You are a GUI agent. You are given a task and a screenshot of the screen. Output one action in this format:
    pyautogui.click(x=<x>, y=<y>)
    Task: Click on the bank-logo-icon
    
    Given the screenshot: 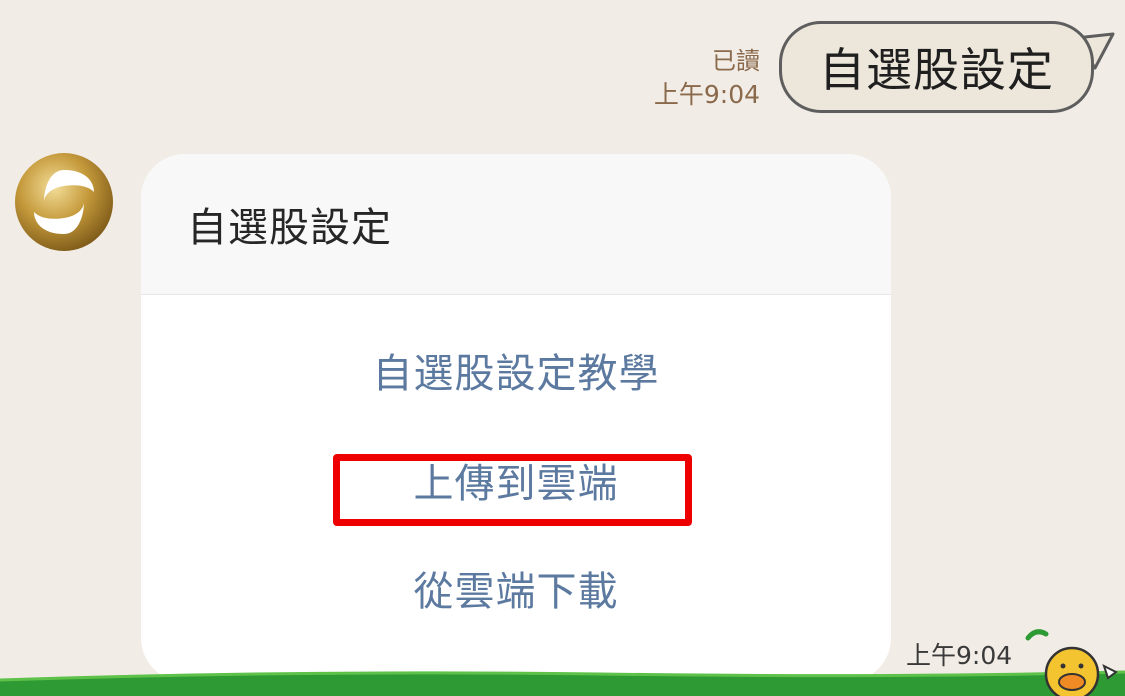 What is the action you would take?
    pyautogui.click(x=64, y=202)
    